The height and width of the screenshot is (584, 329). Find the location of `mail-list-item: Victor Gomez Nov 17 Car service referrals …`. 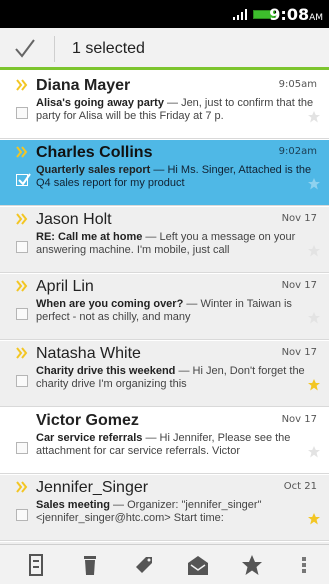

mail-list-item: Victor Gomez Nov 17 Car service referrals … is located at coordinates (164, 441).